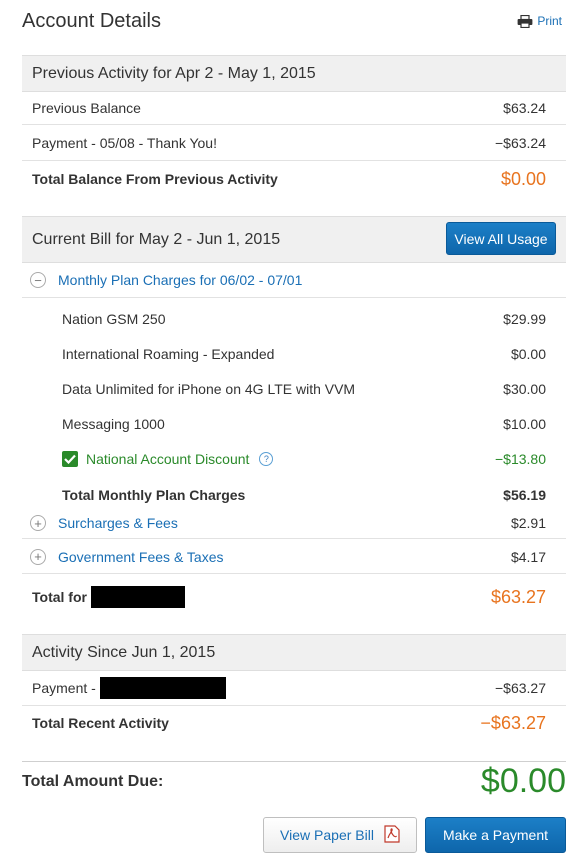 The width and height of the screenshot is (578, 860). I want to click on discount-amount: −$13.80, so click(520, 459).